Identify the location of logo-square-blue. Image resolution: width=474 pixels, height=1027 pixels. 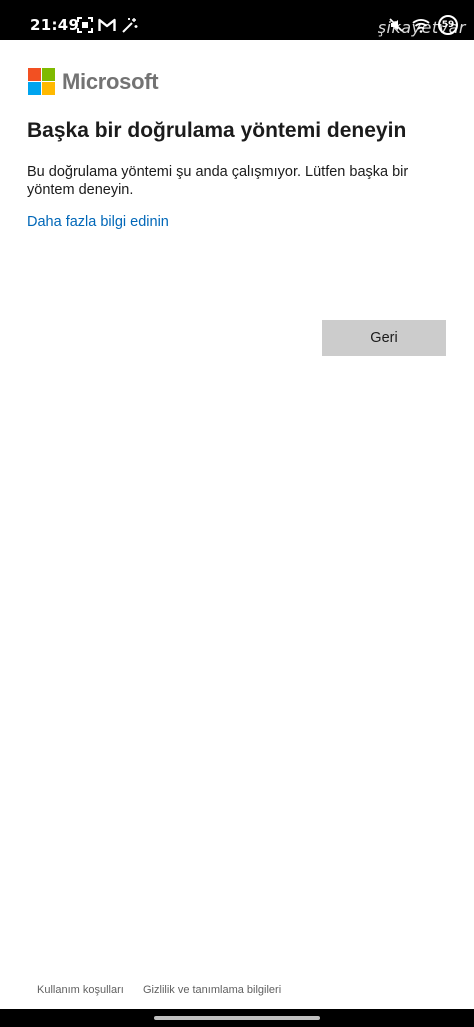
(34, 88).